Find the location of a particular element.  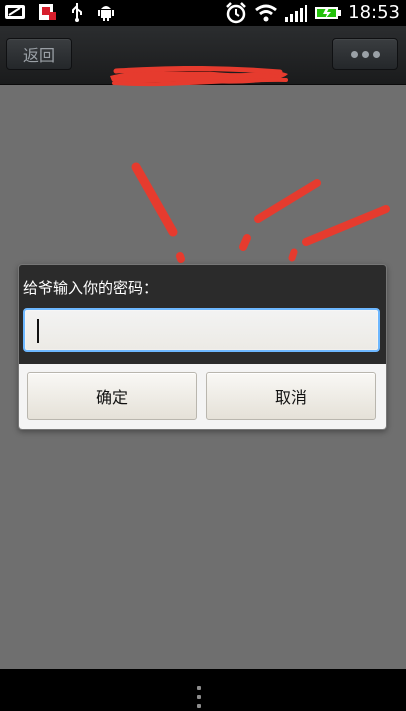

status-bar: 18:53 is located at coordinates (203, 13).